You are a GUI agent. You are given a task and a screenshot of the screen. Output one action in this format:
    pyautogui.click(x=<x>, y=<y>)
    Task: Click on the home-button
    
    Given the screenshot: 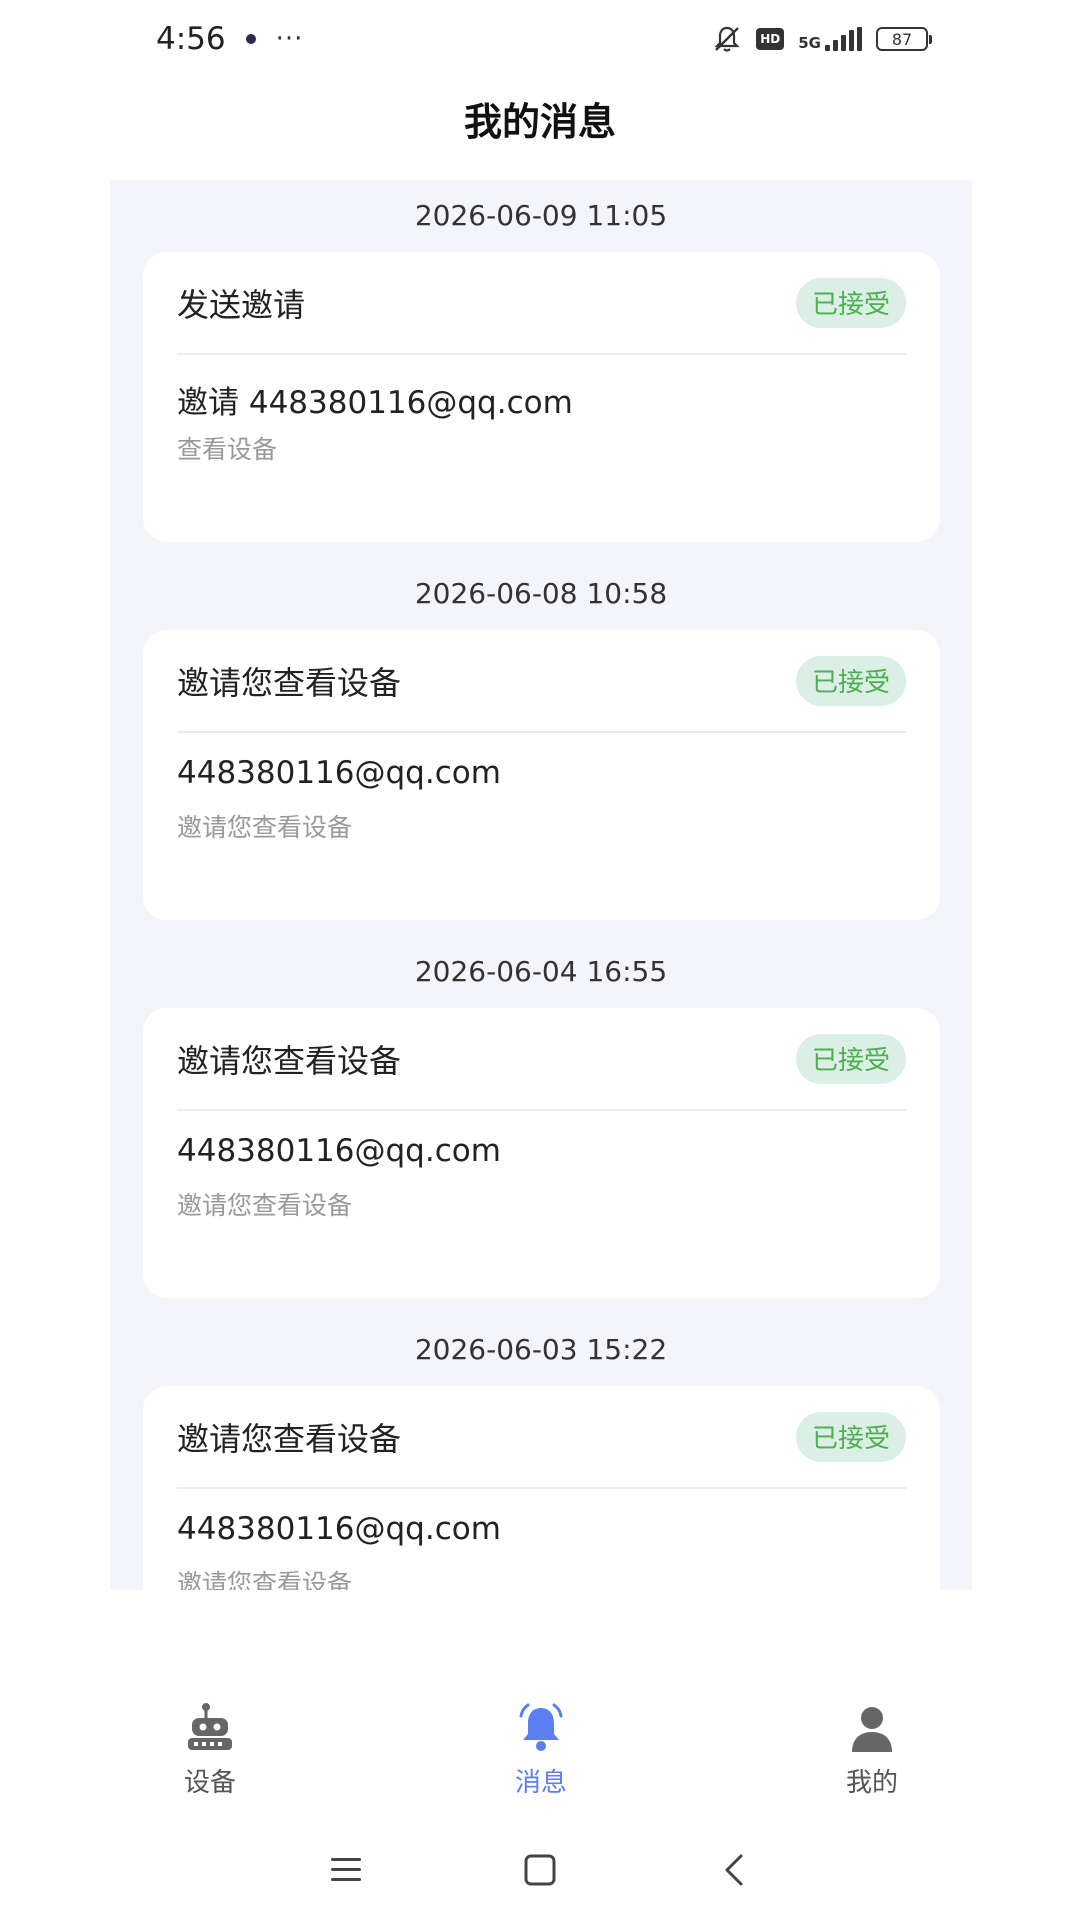 What is the action you would take?
    pyautogui.click(x=540, y=1870)
    